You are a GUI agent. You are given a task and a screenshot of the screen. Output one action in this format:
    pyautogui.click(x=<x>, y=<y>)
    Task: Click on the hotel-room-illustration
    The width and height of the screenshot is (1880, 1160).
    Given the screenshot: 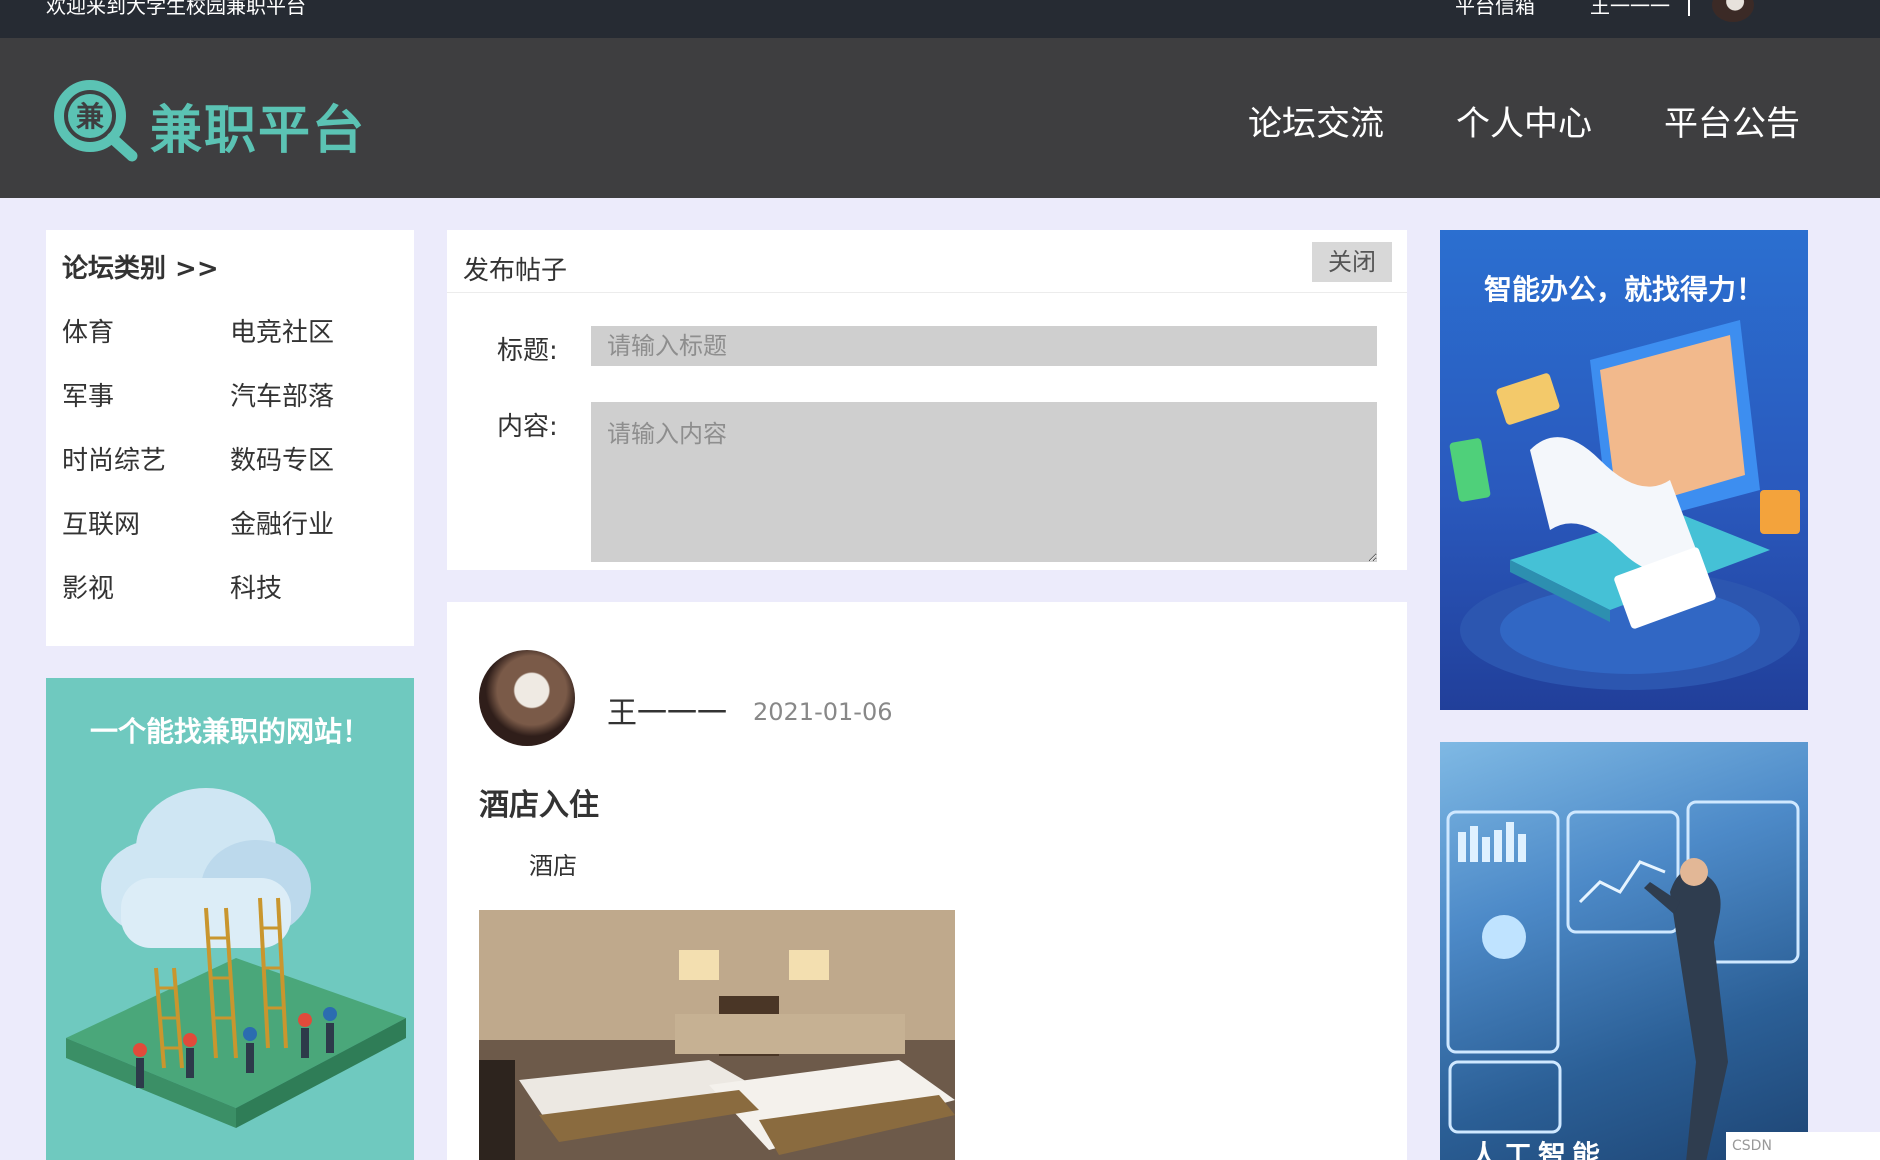 What is the action you would take?
    pyautogui.click(x=717, y=1035)
    